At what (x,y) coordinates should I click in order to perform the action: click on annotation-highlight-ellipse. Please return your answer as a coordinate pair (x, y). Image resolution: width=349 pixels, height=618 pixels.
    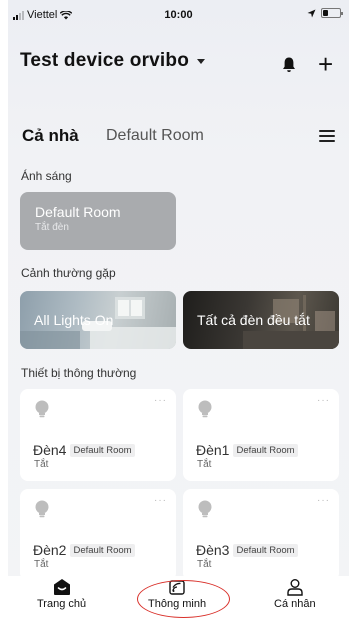
    Looking at the image, I should click on (183, 599).